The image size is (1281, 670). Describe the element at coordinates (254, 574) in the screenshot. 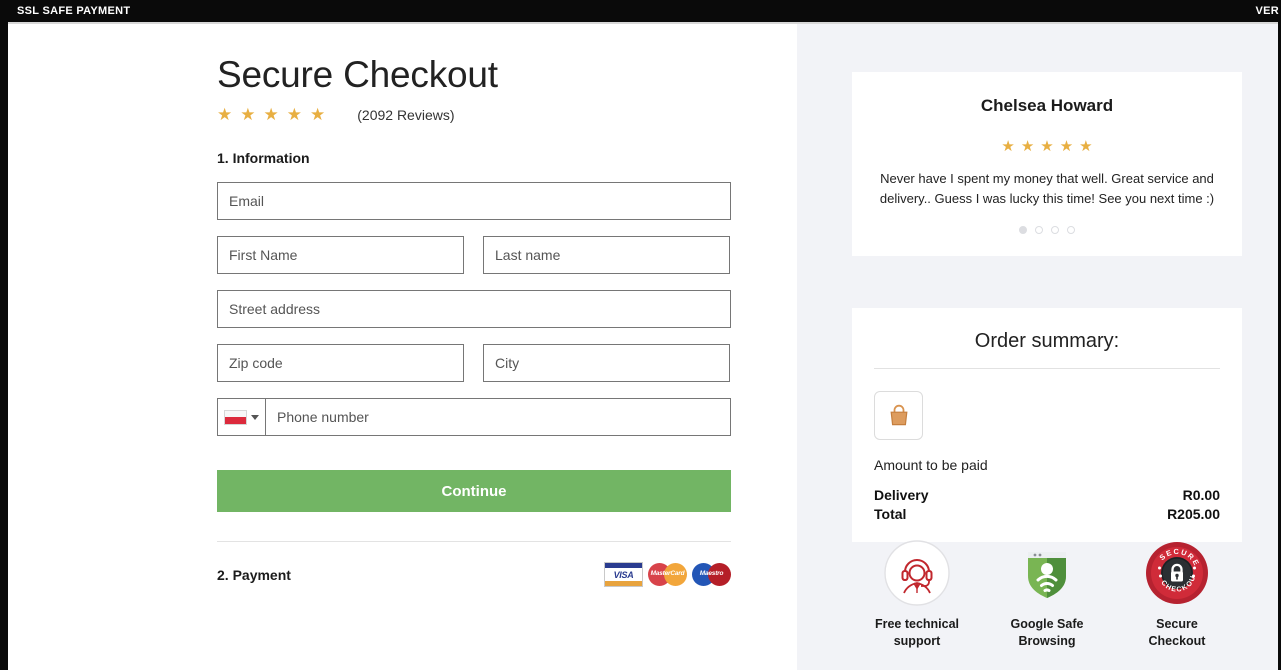

I see `payment-section-heading: 2. Payment` at that location.